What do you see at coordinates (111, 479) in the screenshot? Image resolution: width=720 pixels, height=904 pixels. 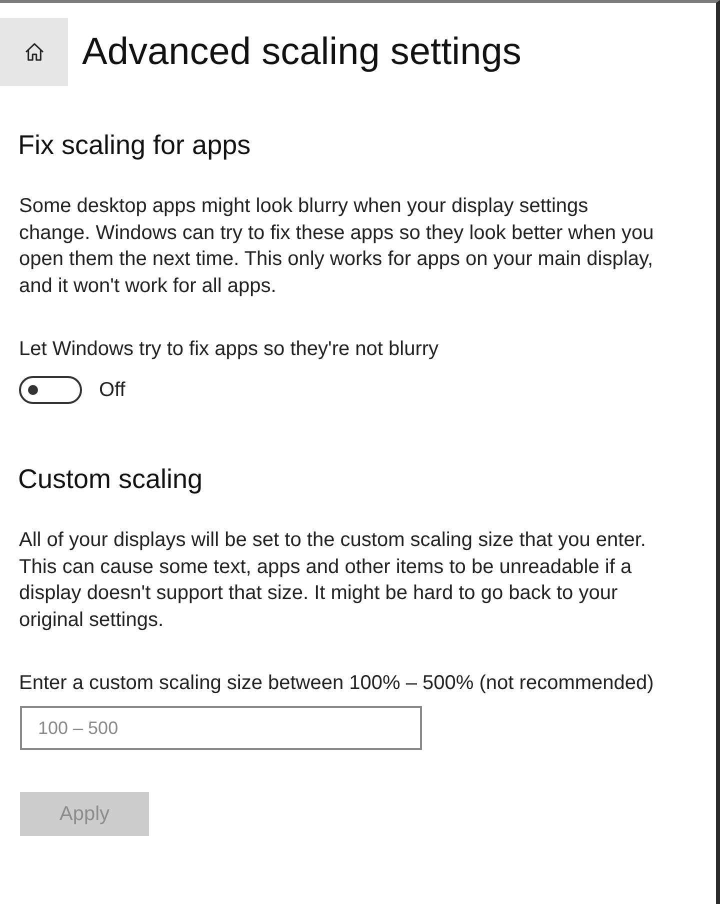 I see `section-heading: Custom scaling` at bounding box center [111, 479].